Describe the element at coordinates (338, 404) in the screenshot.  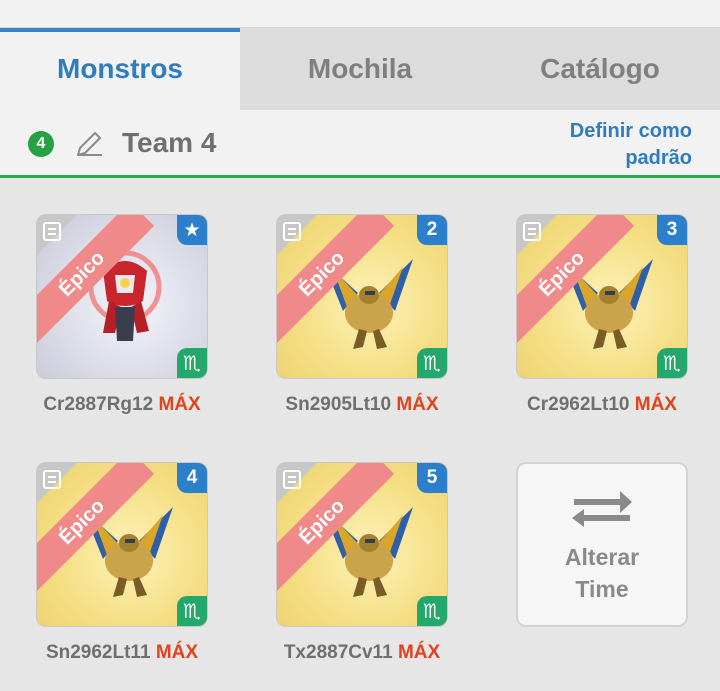
I see `monster-name: Sn2905Lt10` at that location.